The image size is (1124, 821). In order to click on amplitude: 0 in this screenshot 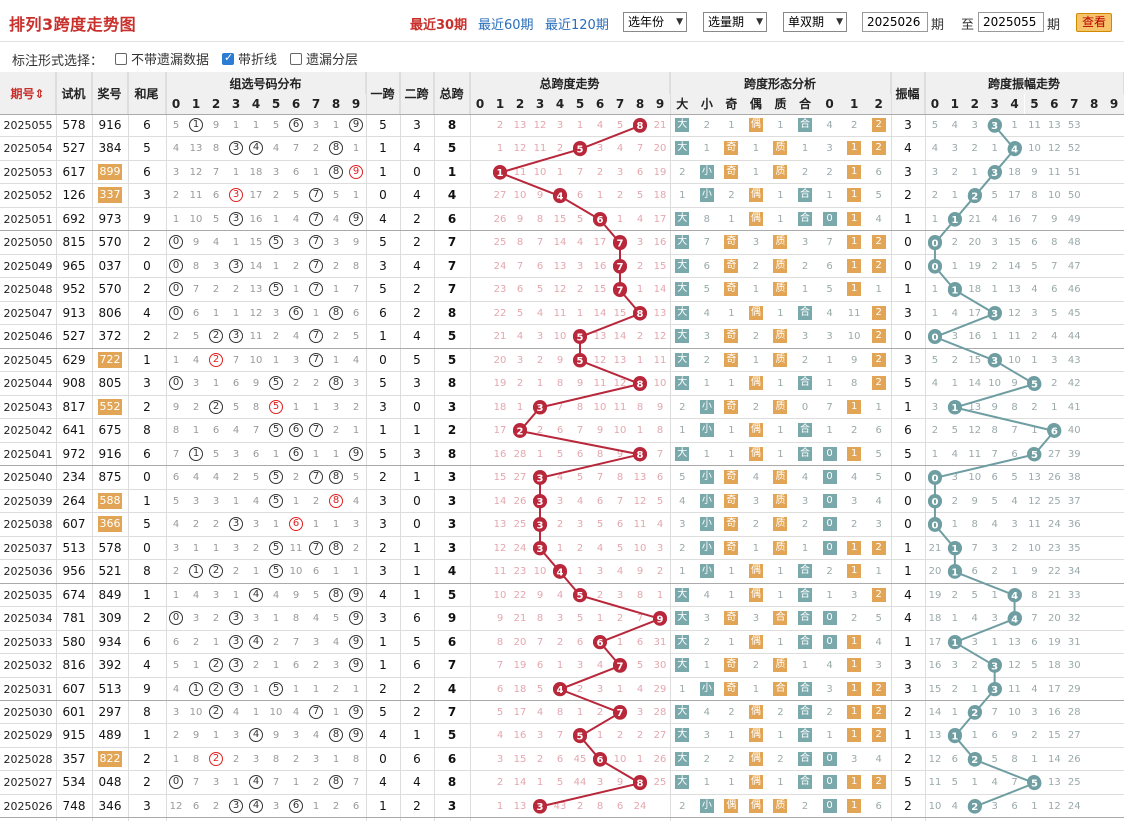, I will do `click(908, 524)`.